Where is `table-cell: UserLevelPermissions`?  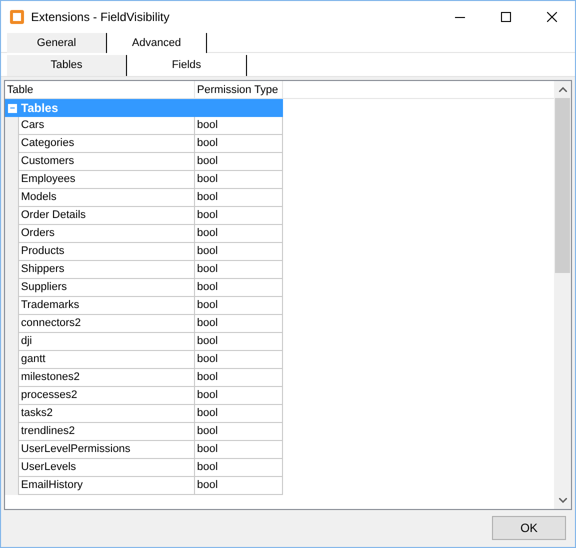 table-cell: UserLevelPermissions is located at coordinates (107, 450).